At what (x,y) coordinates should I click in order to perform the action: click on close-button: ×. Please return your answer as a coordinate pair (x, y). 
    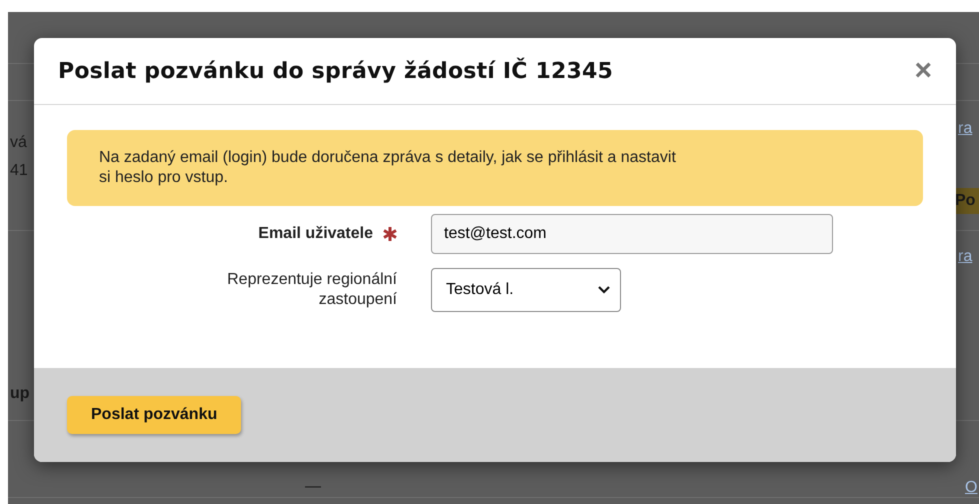
    Looking at the image, I should click on (923, 71).